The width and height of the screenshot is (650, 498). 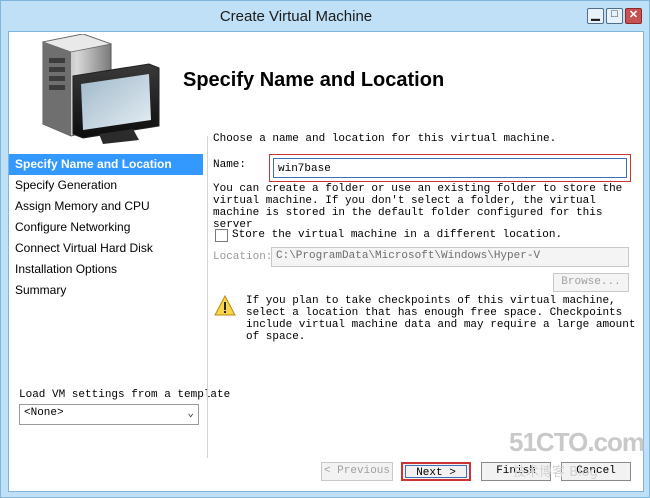 What do you see at coordinates (577, 442) in the screenshot?
I see `watermark-main: 51CTO.com` at bounding box center [577, 442].